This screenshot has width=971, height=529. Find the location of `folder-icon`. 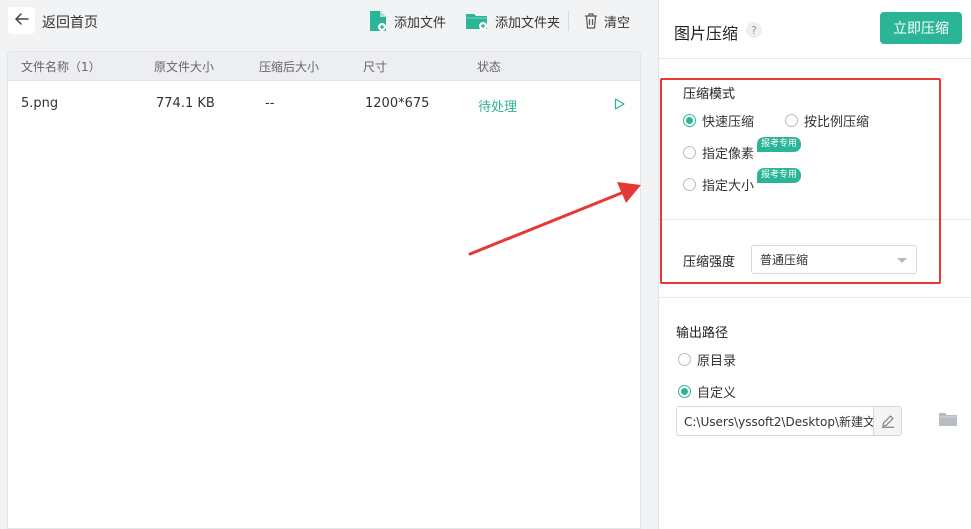

folder-icon is located at coordinates (948, 421).